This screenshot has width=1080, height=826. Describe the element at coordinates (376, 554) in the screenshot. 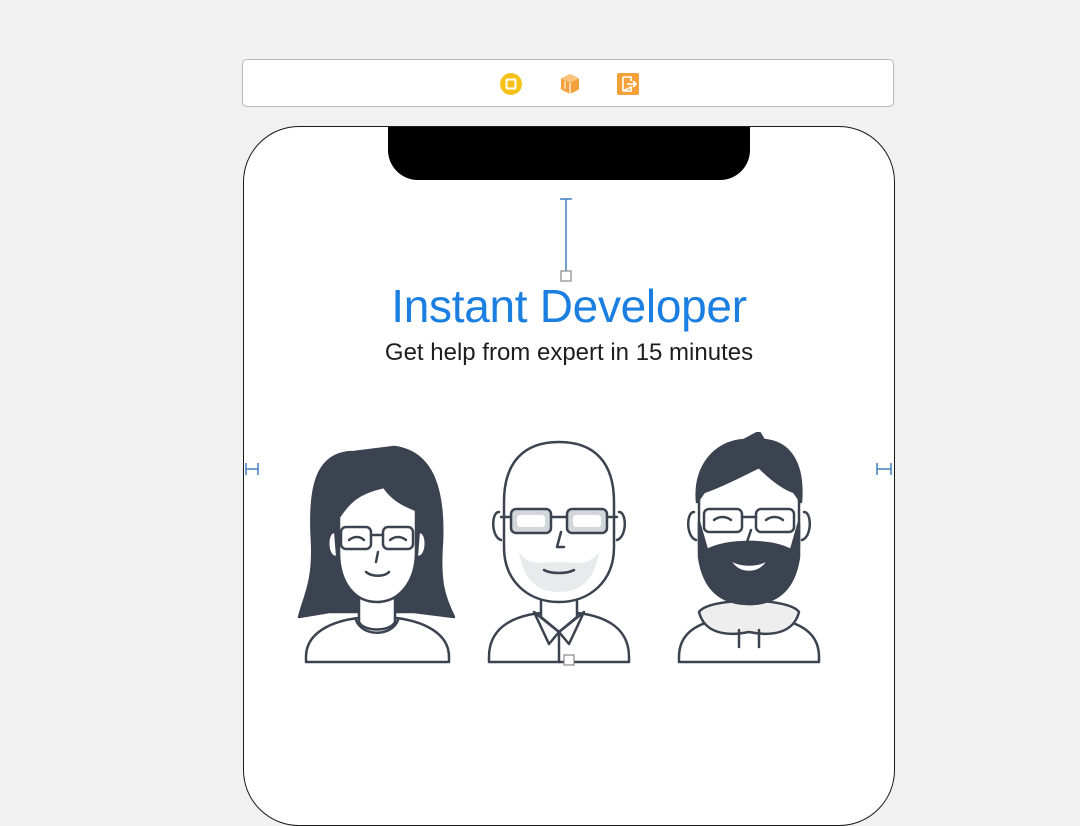

I see `woman-with-glasses-avatar` at that location.